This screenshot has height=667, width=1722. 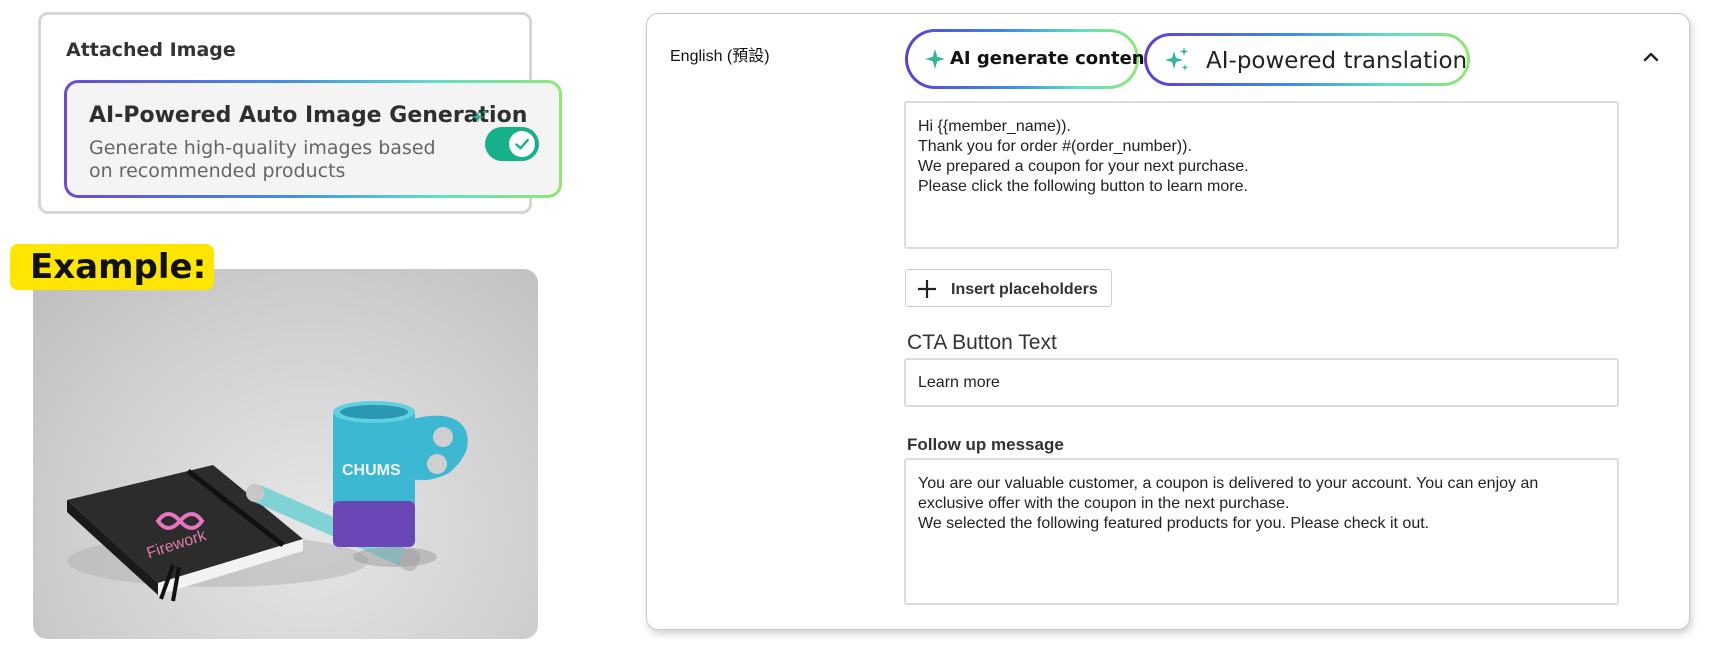 What do you see at coordinates (927, 289) in the screenshot?
I see `plus-icon` at bounding box center [927, 289].